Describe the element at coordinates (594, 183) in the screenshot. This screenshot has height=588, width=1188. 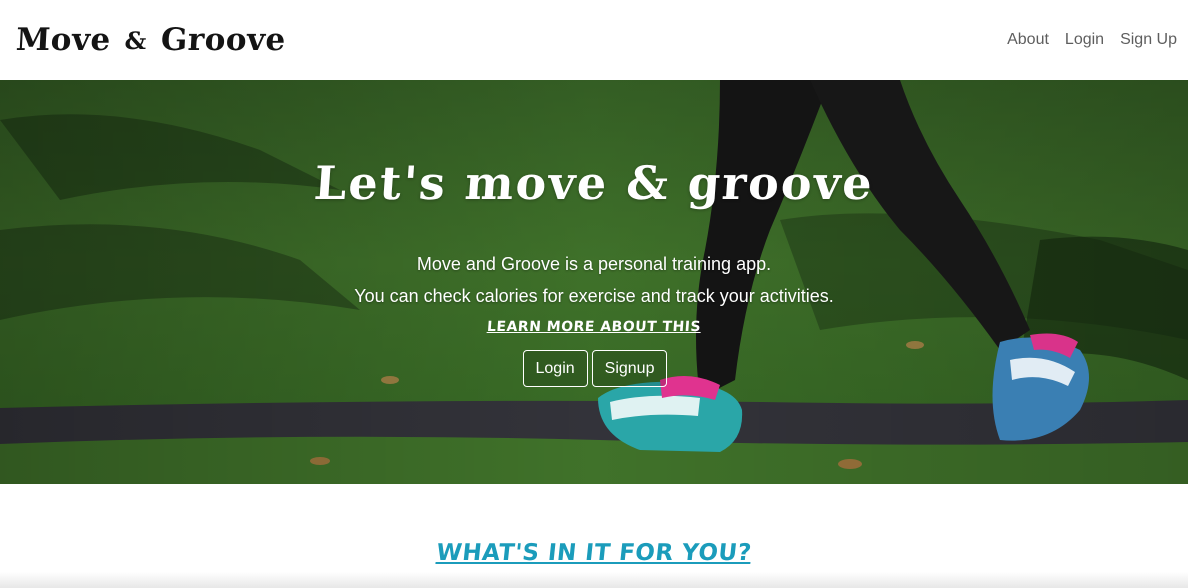
I see `hero-title: Let's move & groove` at that location.